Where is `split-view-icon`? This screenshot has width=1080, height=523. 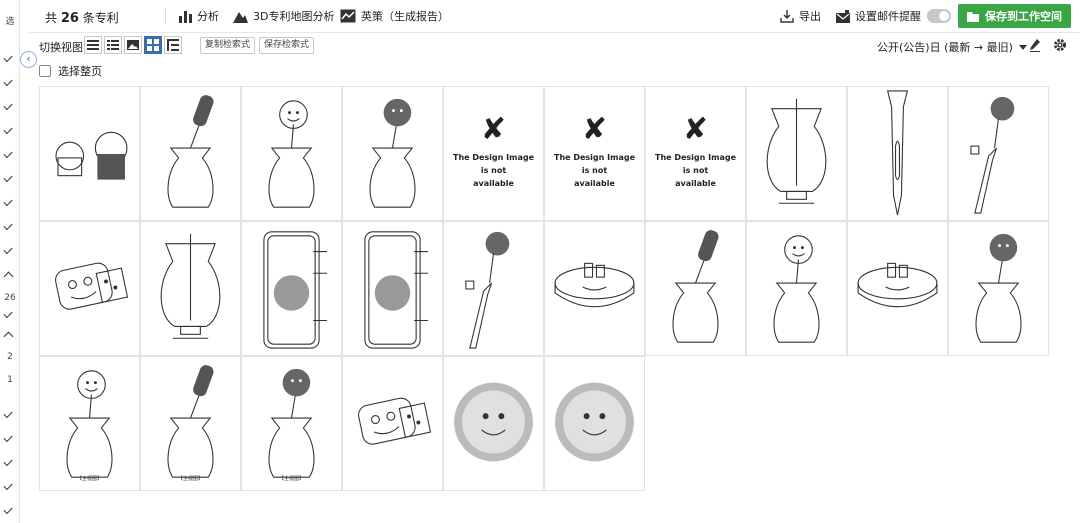
split-view-icon is located at coordinates (173, 45).